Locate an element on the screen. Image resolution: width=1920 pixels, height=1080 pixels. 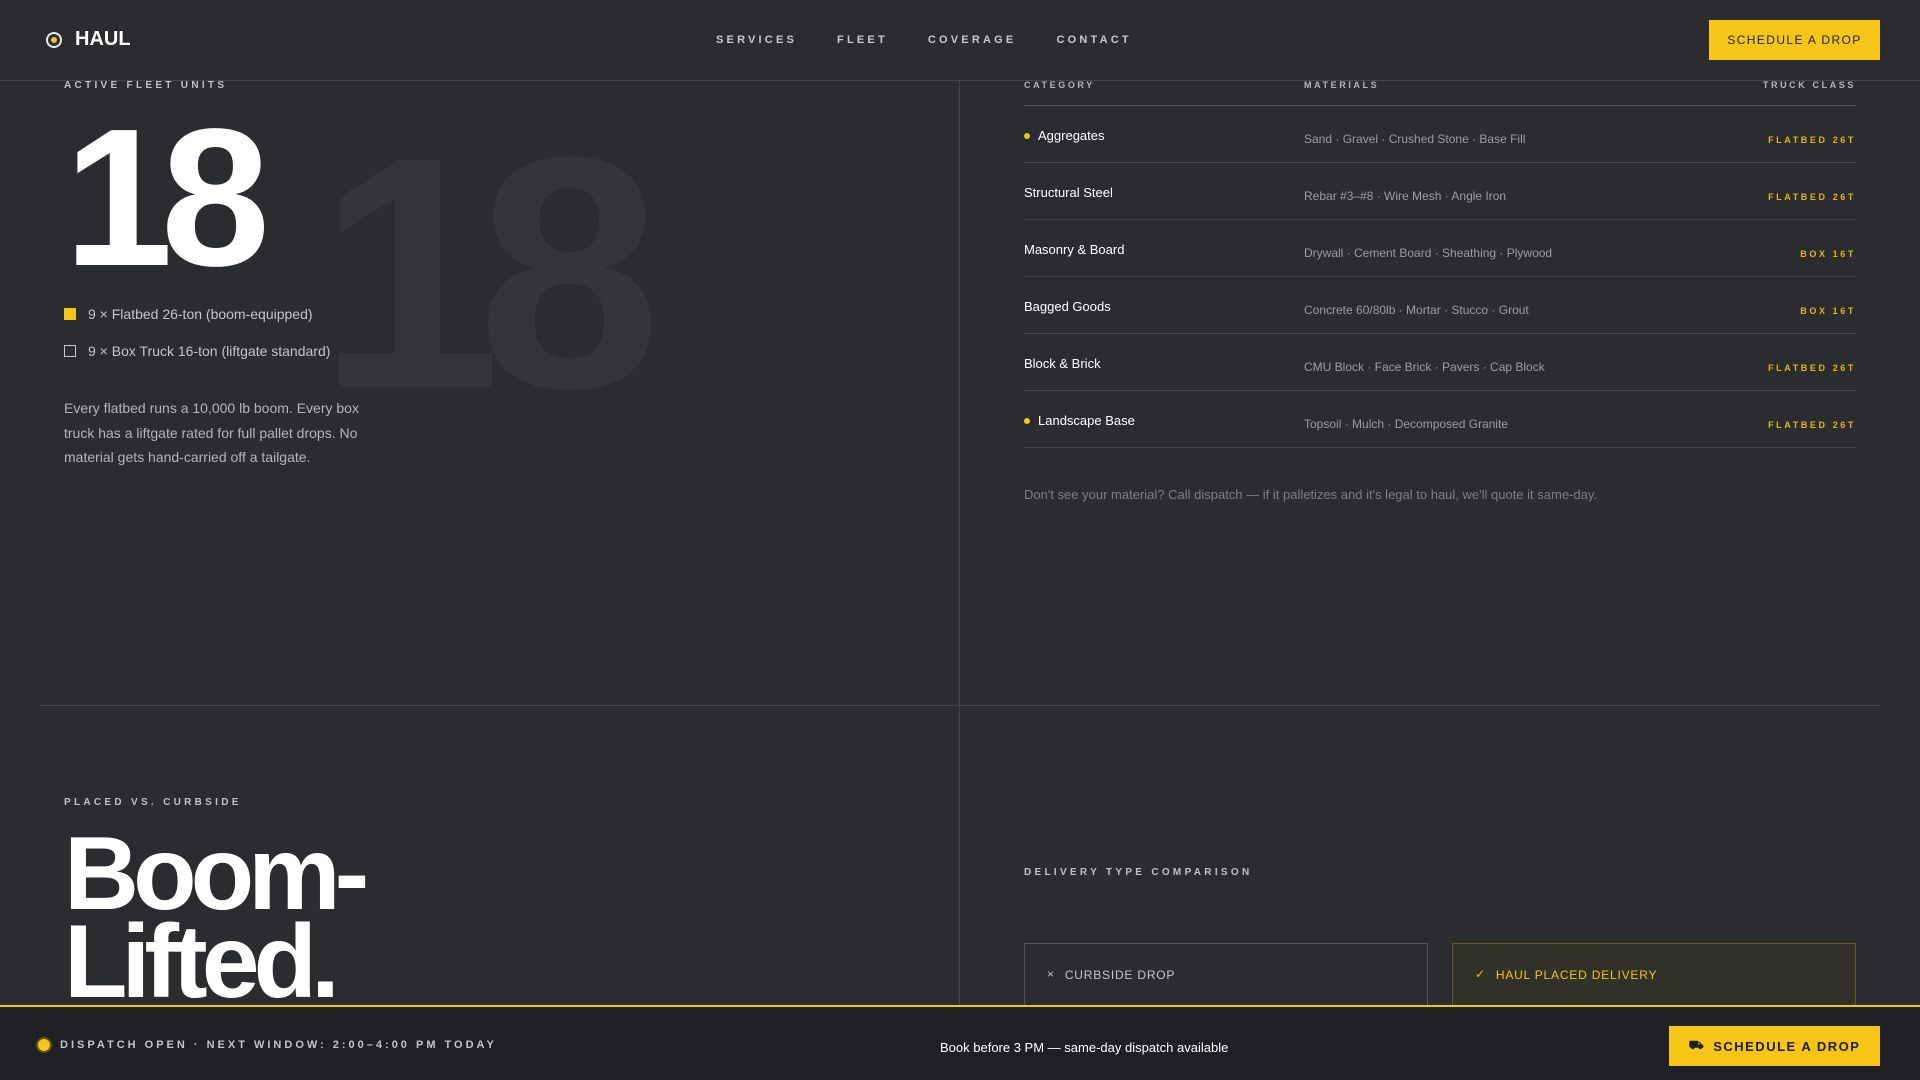
fleet-unit-label: 9 × Box Truck 16-ton (liftgate standard) is located at coordinates (209, 351).